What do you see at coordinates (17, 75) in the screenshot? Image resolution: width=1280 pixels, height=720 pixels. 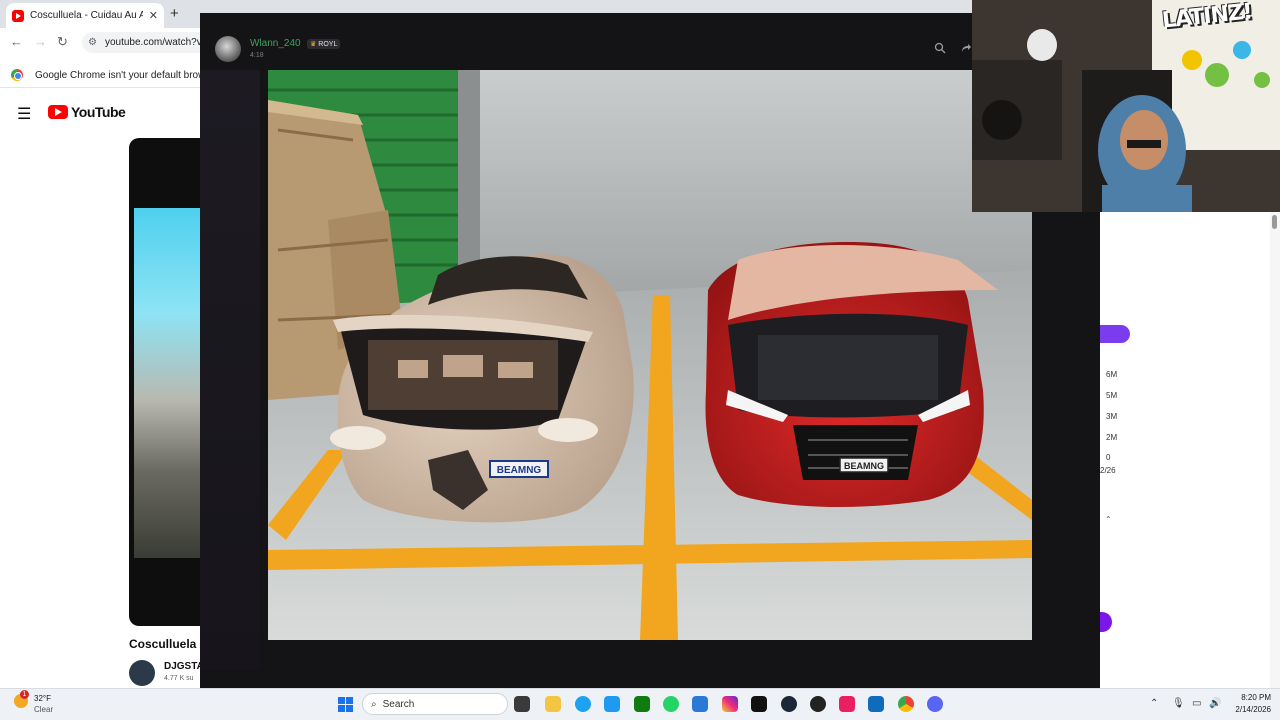 I see `chrome-logo-icon` at bounding box center [17, 75].